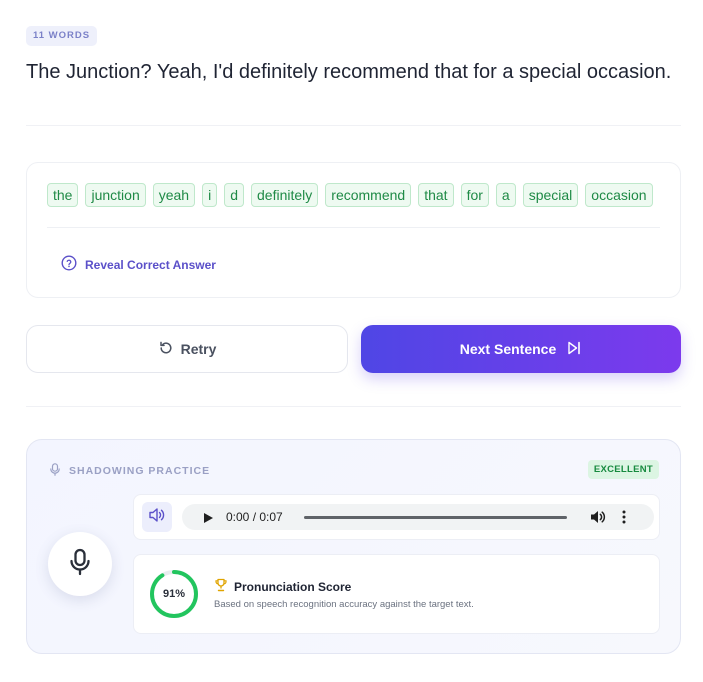 This screenshot has height=682, width=703. What do you see at coordinates (505, 195) in the screenshot?
I see `word-chip: a` at bounding box center [505, 195].